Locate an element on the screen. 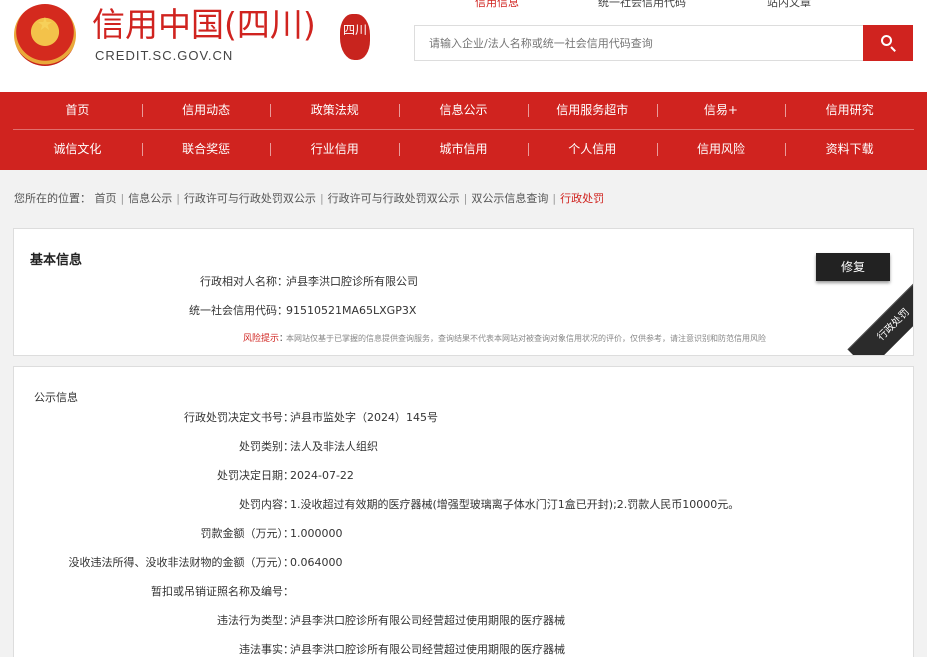 The height and width of the screenshot is (657, 927). site-title: 信用中国(四川) is located at coordinates (204, 25).